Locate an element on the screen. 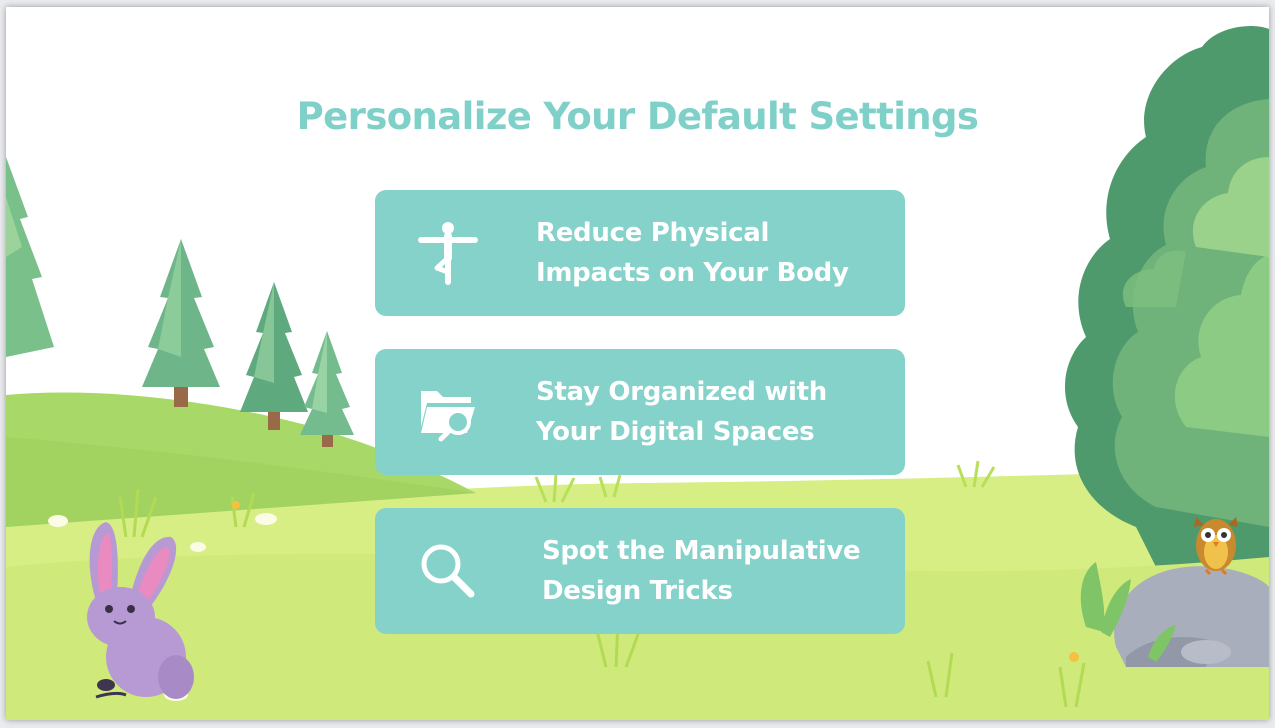  card-label-line: Spot the Manipulative is located at coordinates (701, 551).